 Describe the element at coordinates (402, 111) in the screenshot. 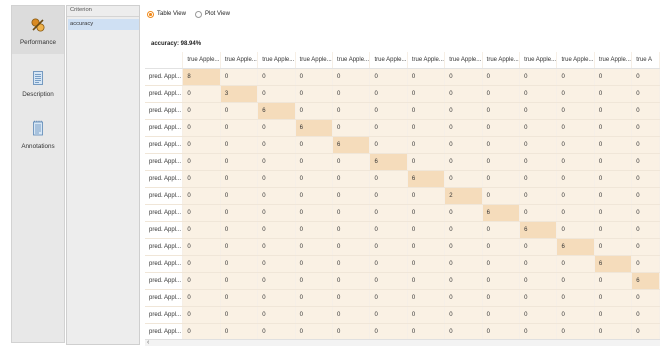

I see `table-row: pred. Appl... 0 0 6 0 0 0 0 0 0 0 0 0 0` at that location.